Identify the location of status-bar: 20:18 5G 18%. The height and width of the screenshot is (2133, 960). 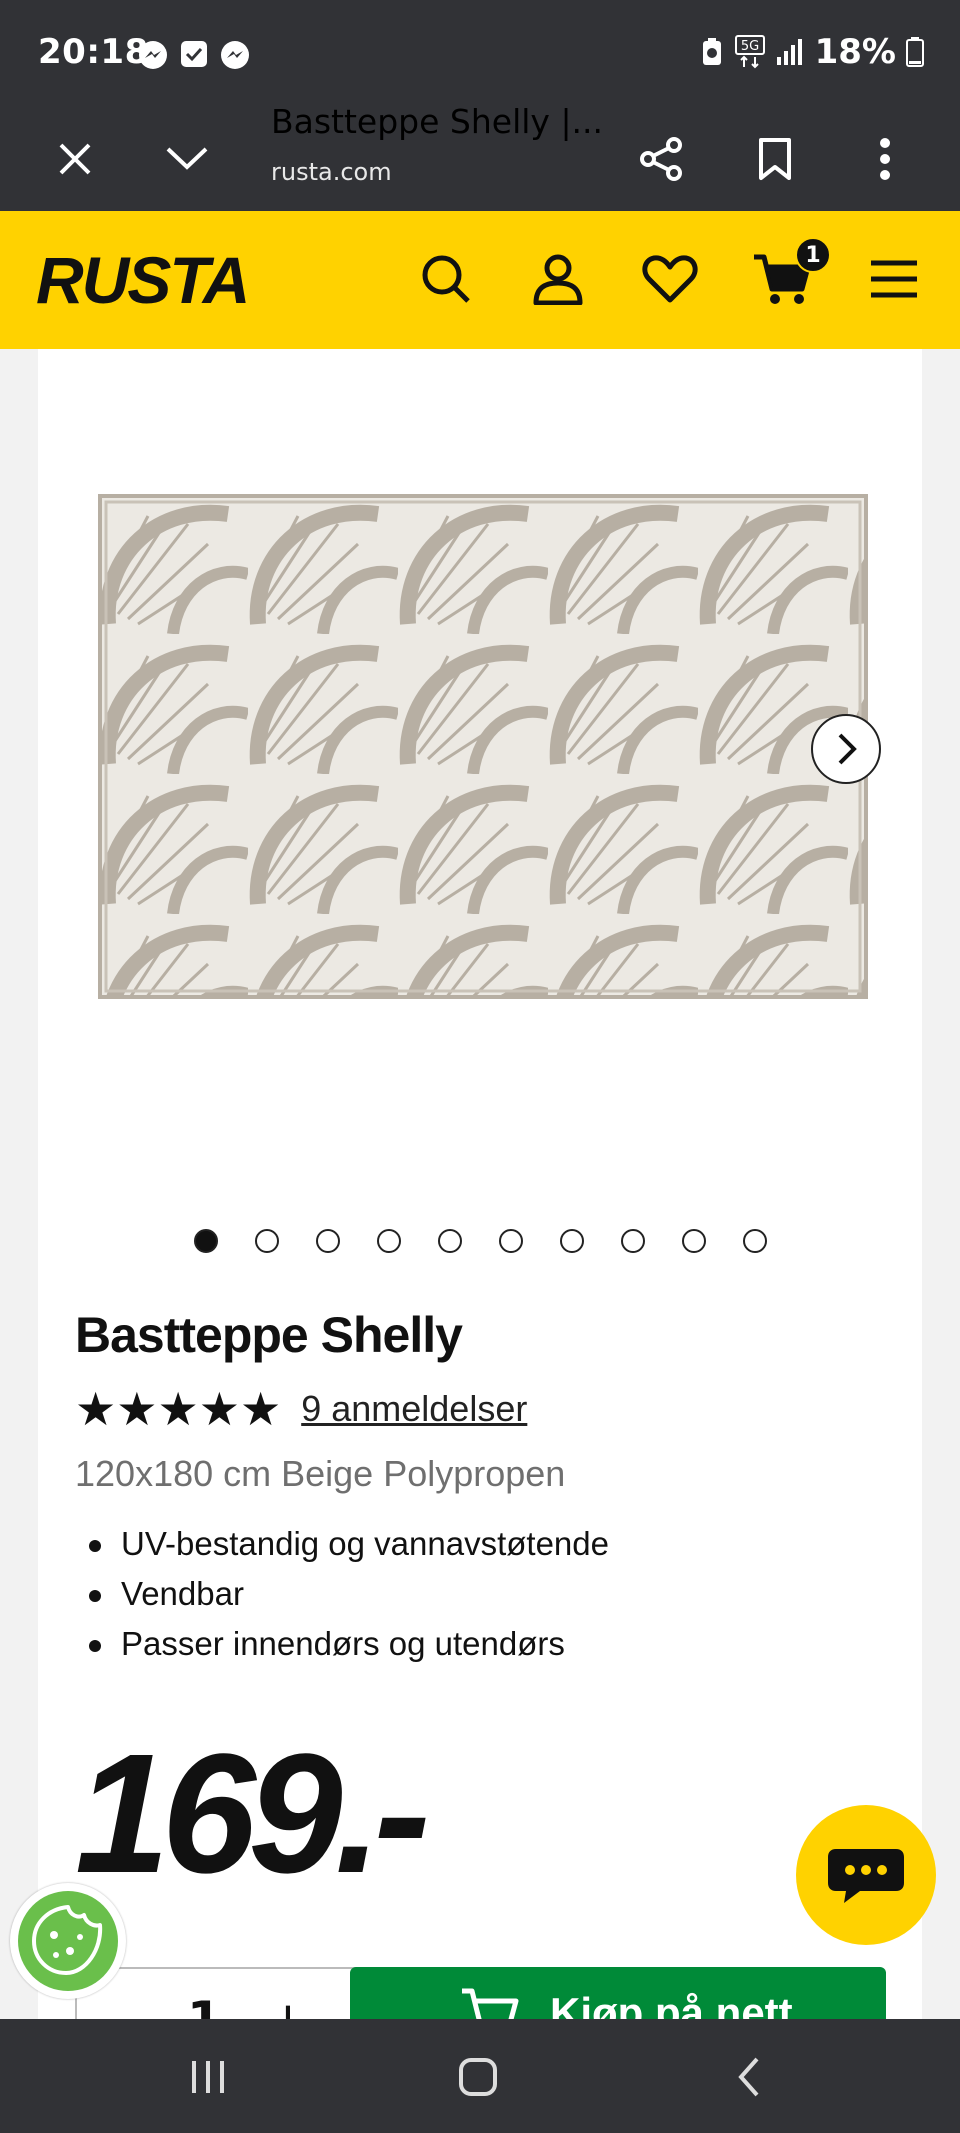
(480, 54).